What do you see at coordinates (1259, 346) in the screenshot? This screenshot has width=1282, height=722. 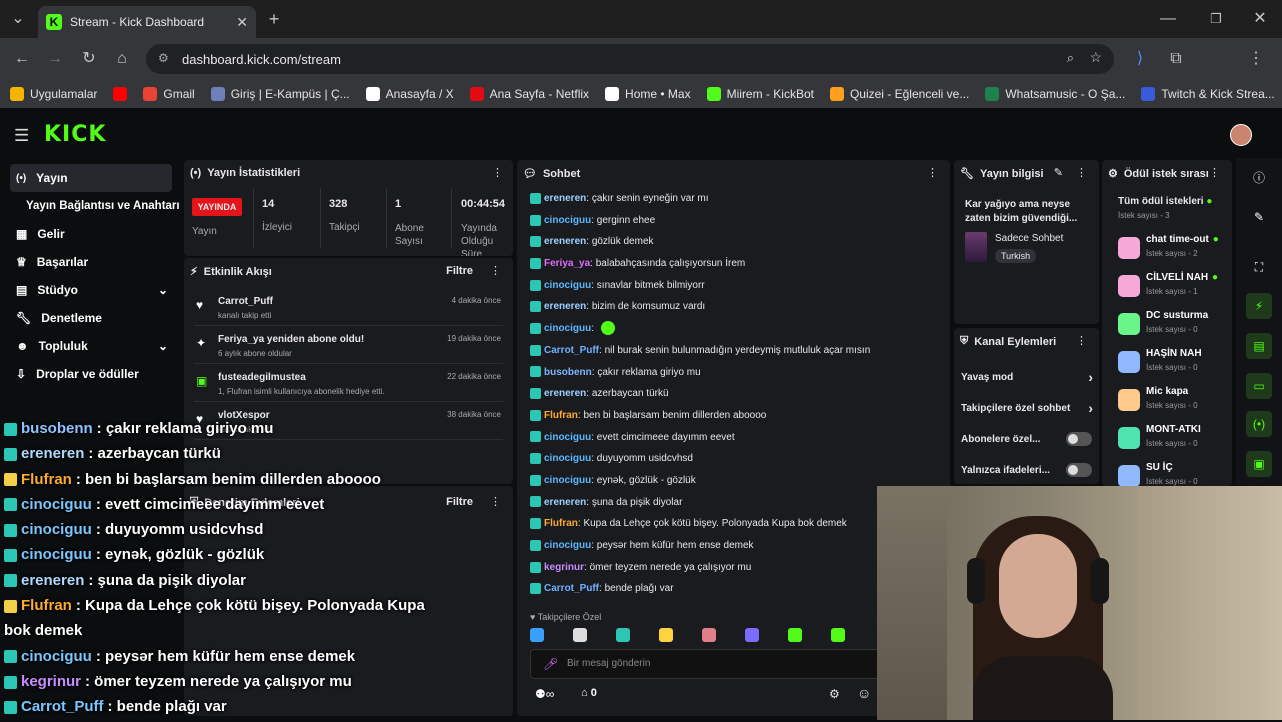 I see `notes-icon: ▤` at bounding box center [1259, 346].